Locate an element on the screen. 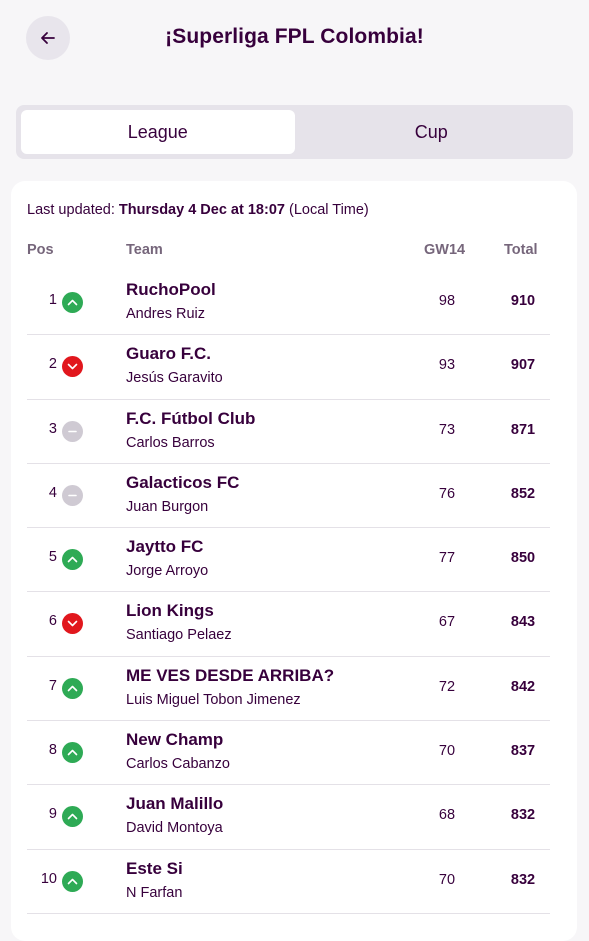  table-row: 2 Guaro F.C. Jesús Garavito 93 907 is located at coordinates (288, 367).